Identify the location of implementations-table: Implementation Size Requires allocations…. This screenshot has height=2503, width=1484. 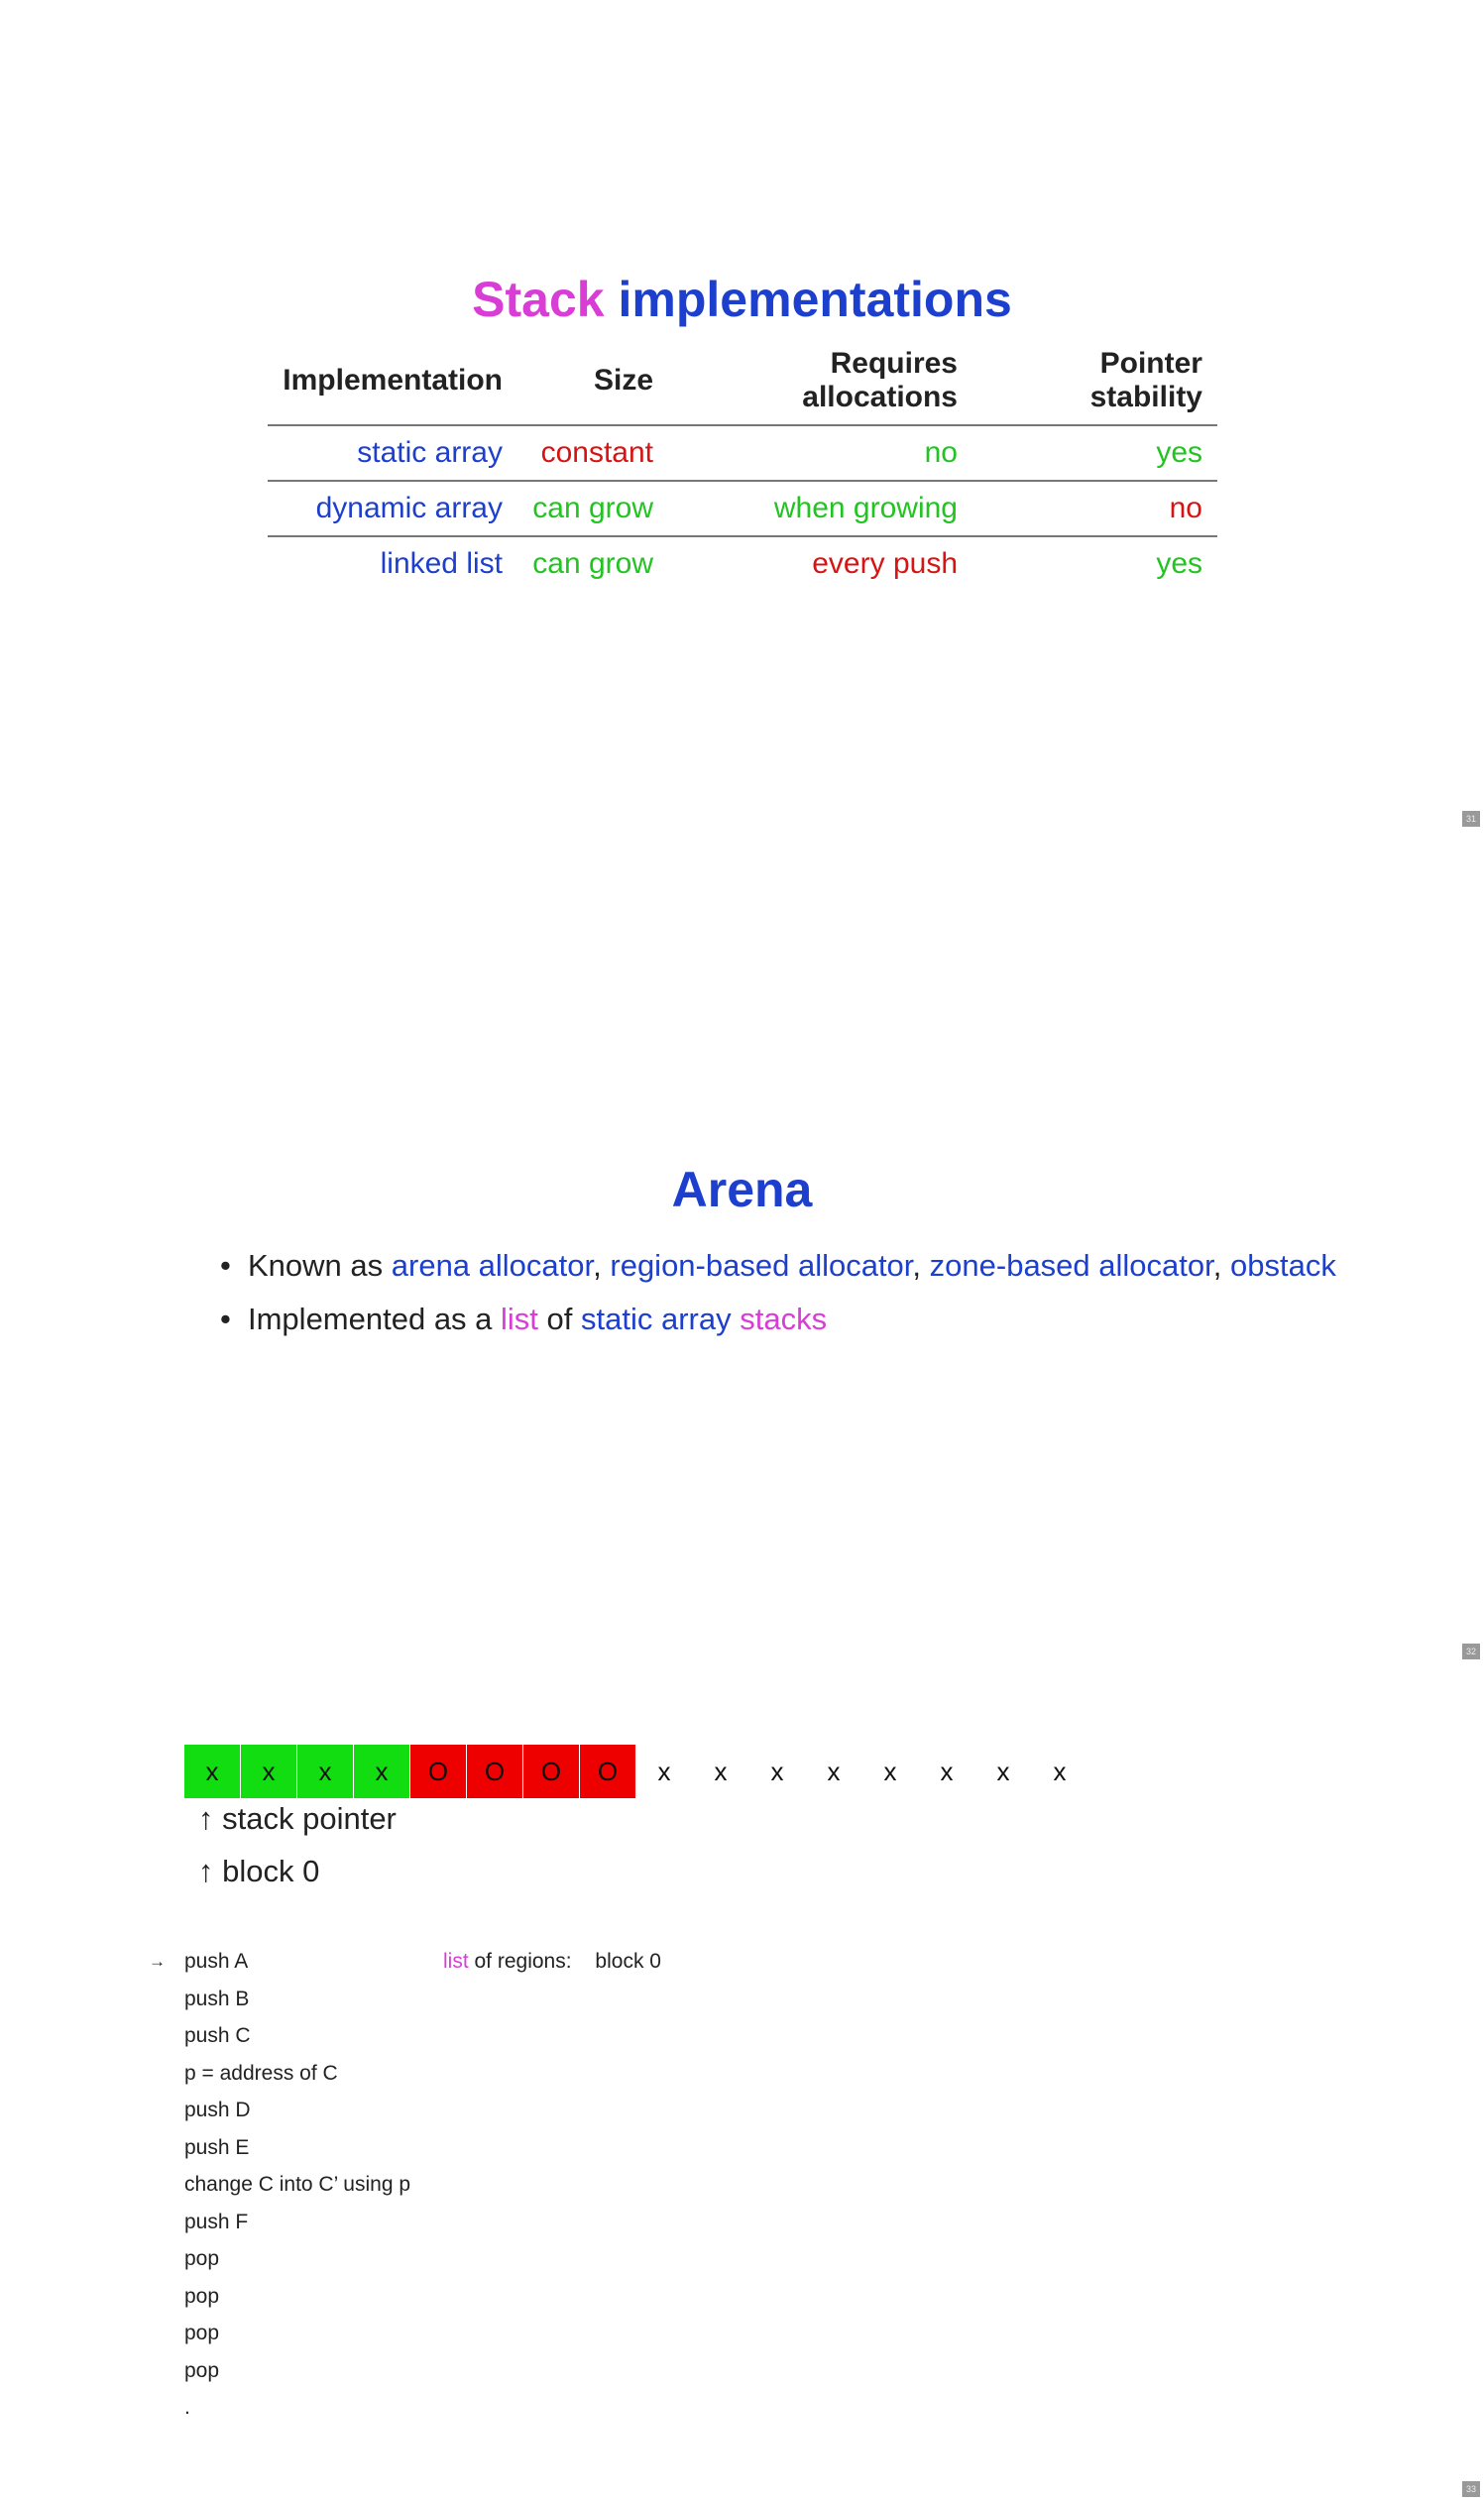
(743, 469).